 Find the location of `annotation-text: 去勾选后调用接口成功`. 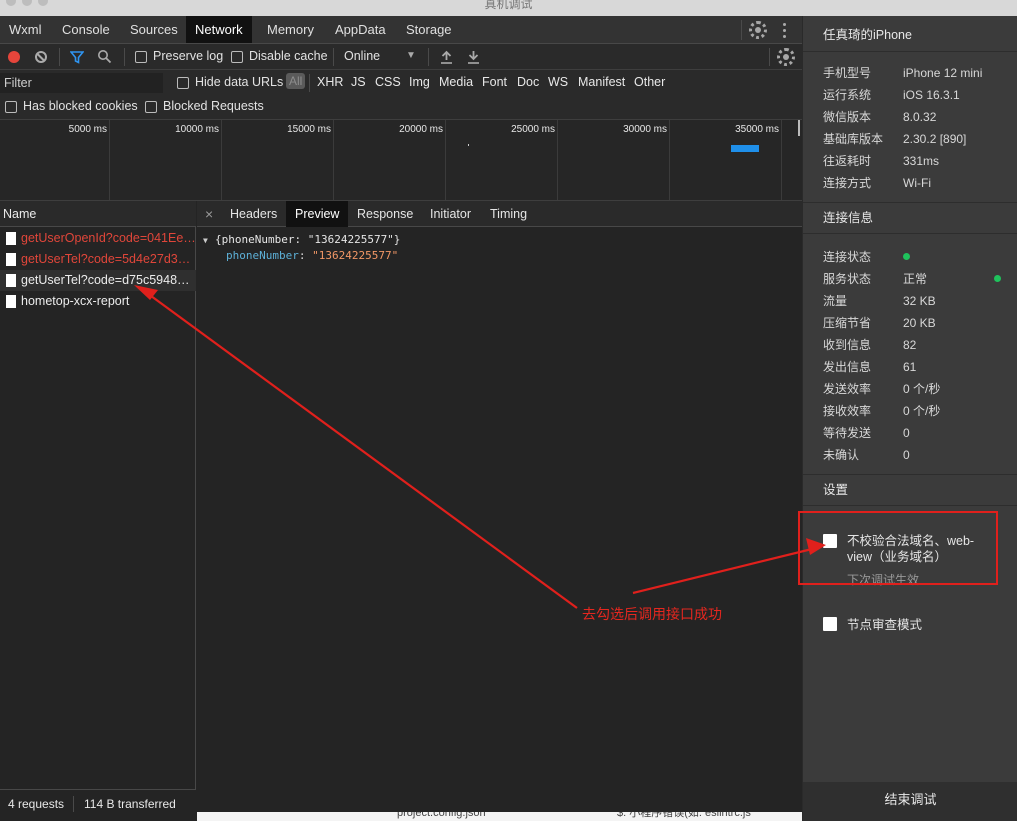

annotation-text: 去勾选后调用接口成功 is located at coordinates (652, 615).